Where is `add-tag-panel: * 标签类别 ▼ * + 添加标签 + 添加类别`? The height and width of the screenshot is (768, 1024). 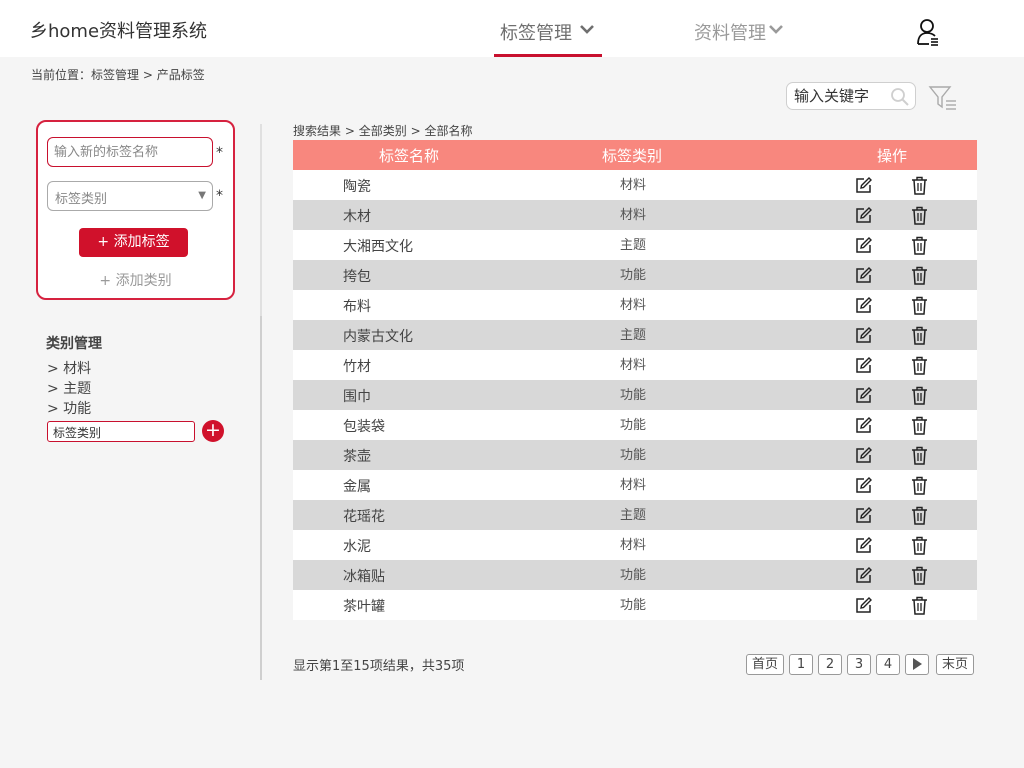
add-tag-panel: * 标签类别 ▼ * + 添加标签 + 添加类别 is located at coordinates (135, 210).